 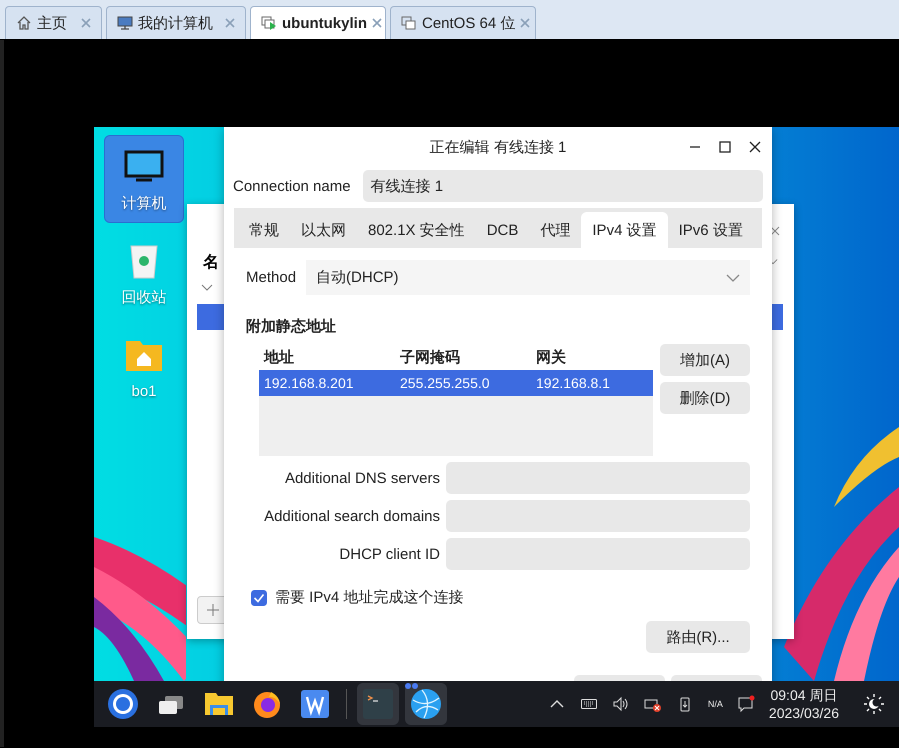 I want to click on dialog-button: 增加(A), so click(x=705, y=360).